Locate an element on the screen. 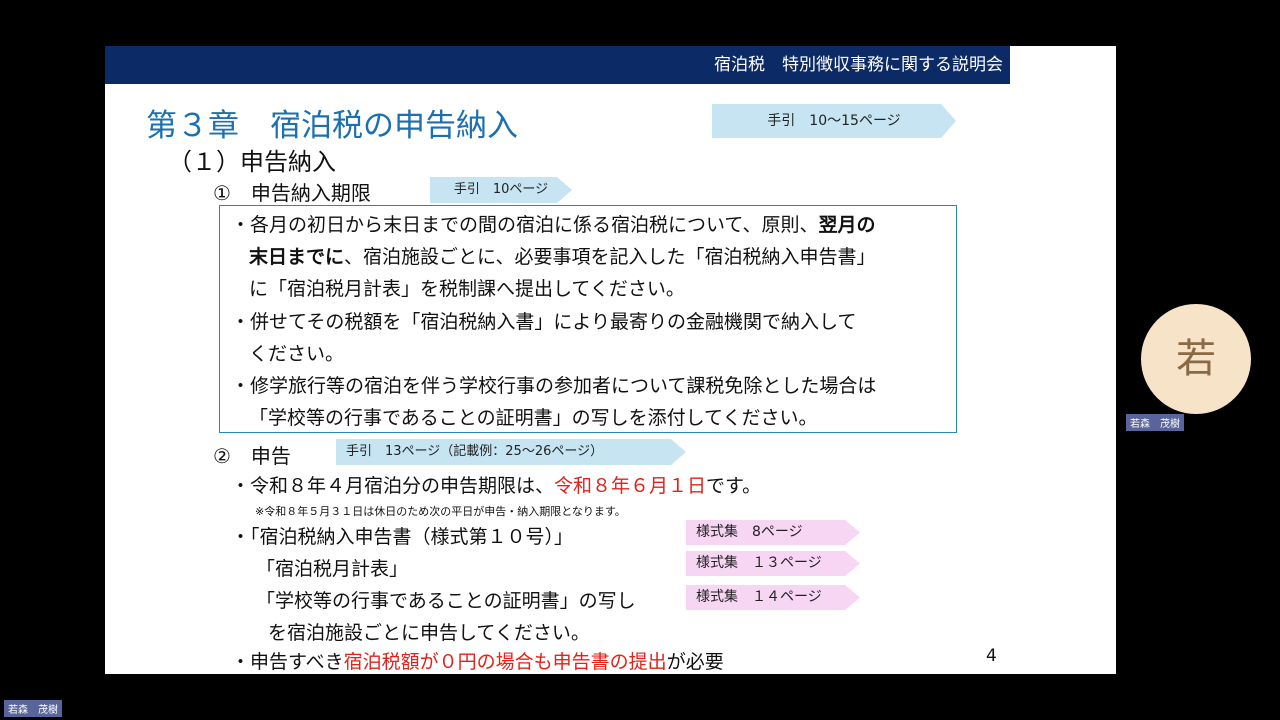 The image size is (1280, 720). deadline-line-4: ・併せてその税額を「宿泊税納入書」により最寄りの金融機関で納入して is located at coordinates (544, 322).